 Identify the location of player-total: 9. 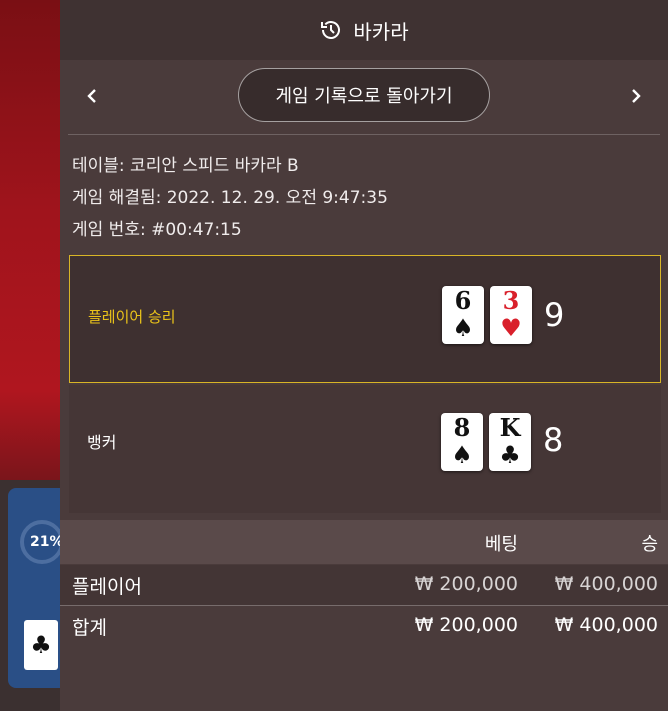
(554, 315).